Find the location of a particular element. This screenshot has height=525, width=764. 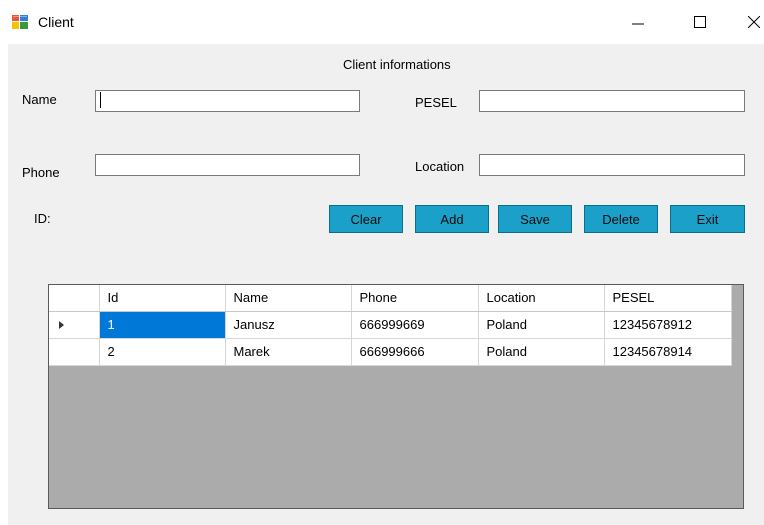

phone-input is located at coordinates (227, 165).